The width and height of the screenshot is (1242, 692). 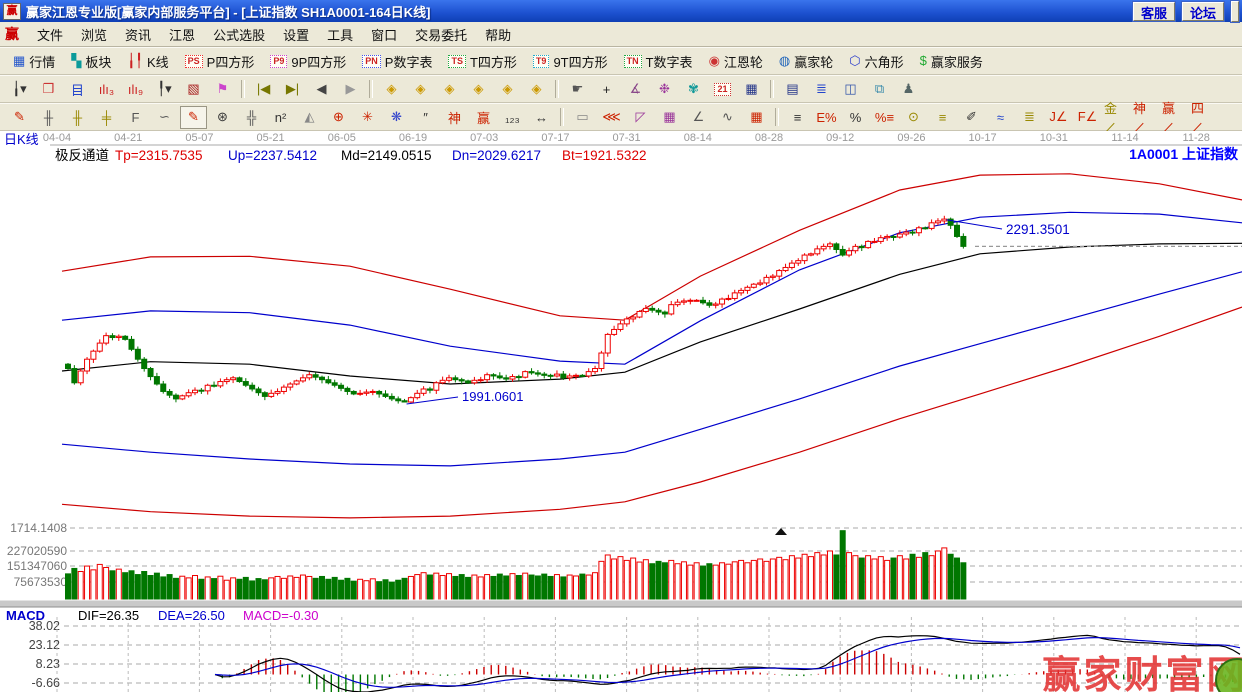 I want to click on menu-item: 工具, so click(x=340, y=34).